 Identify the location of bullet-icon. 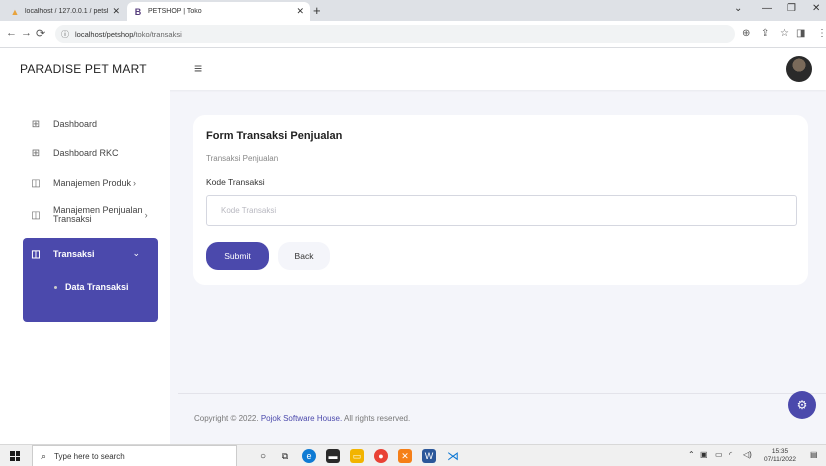
(55, 287).